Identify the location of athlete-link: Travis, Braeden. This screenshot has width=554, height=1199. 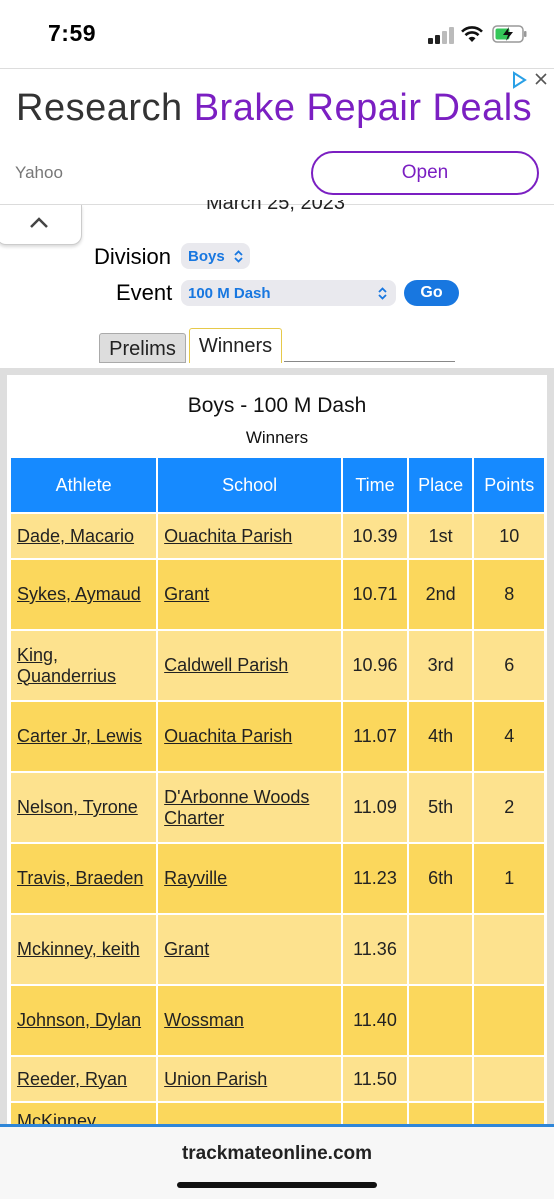
(84, 878).